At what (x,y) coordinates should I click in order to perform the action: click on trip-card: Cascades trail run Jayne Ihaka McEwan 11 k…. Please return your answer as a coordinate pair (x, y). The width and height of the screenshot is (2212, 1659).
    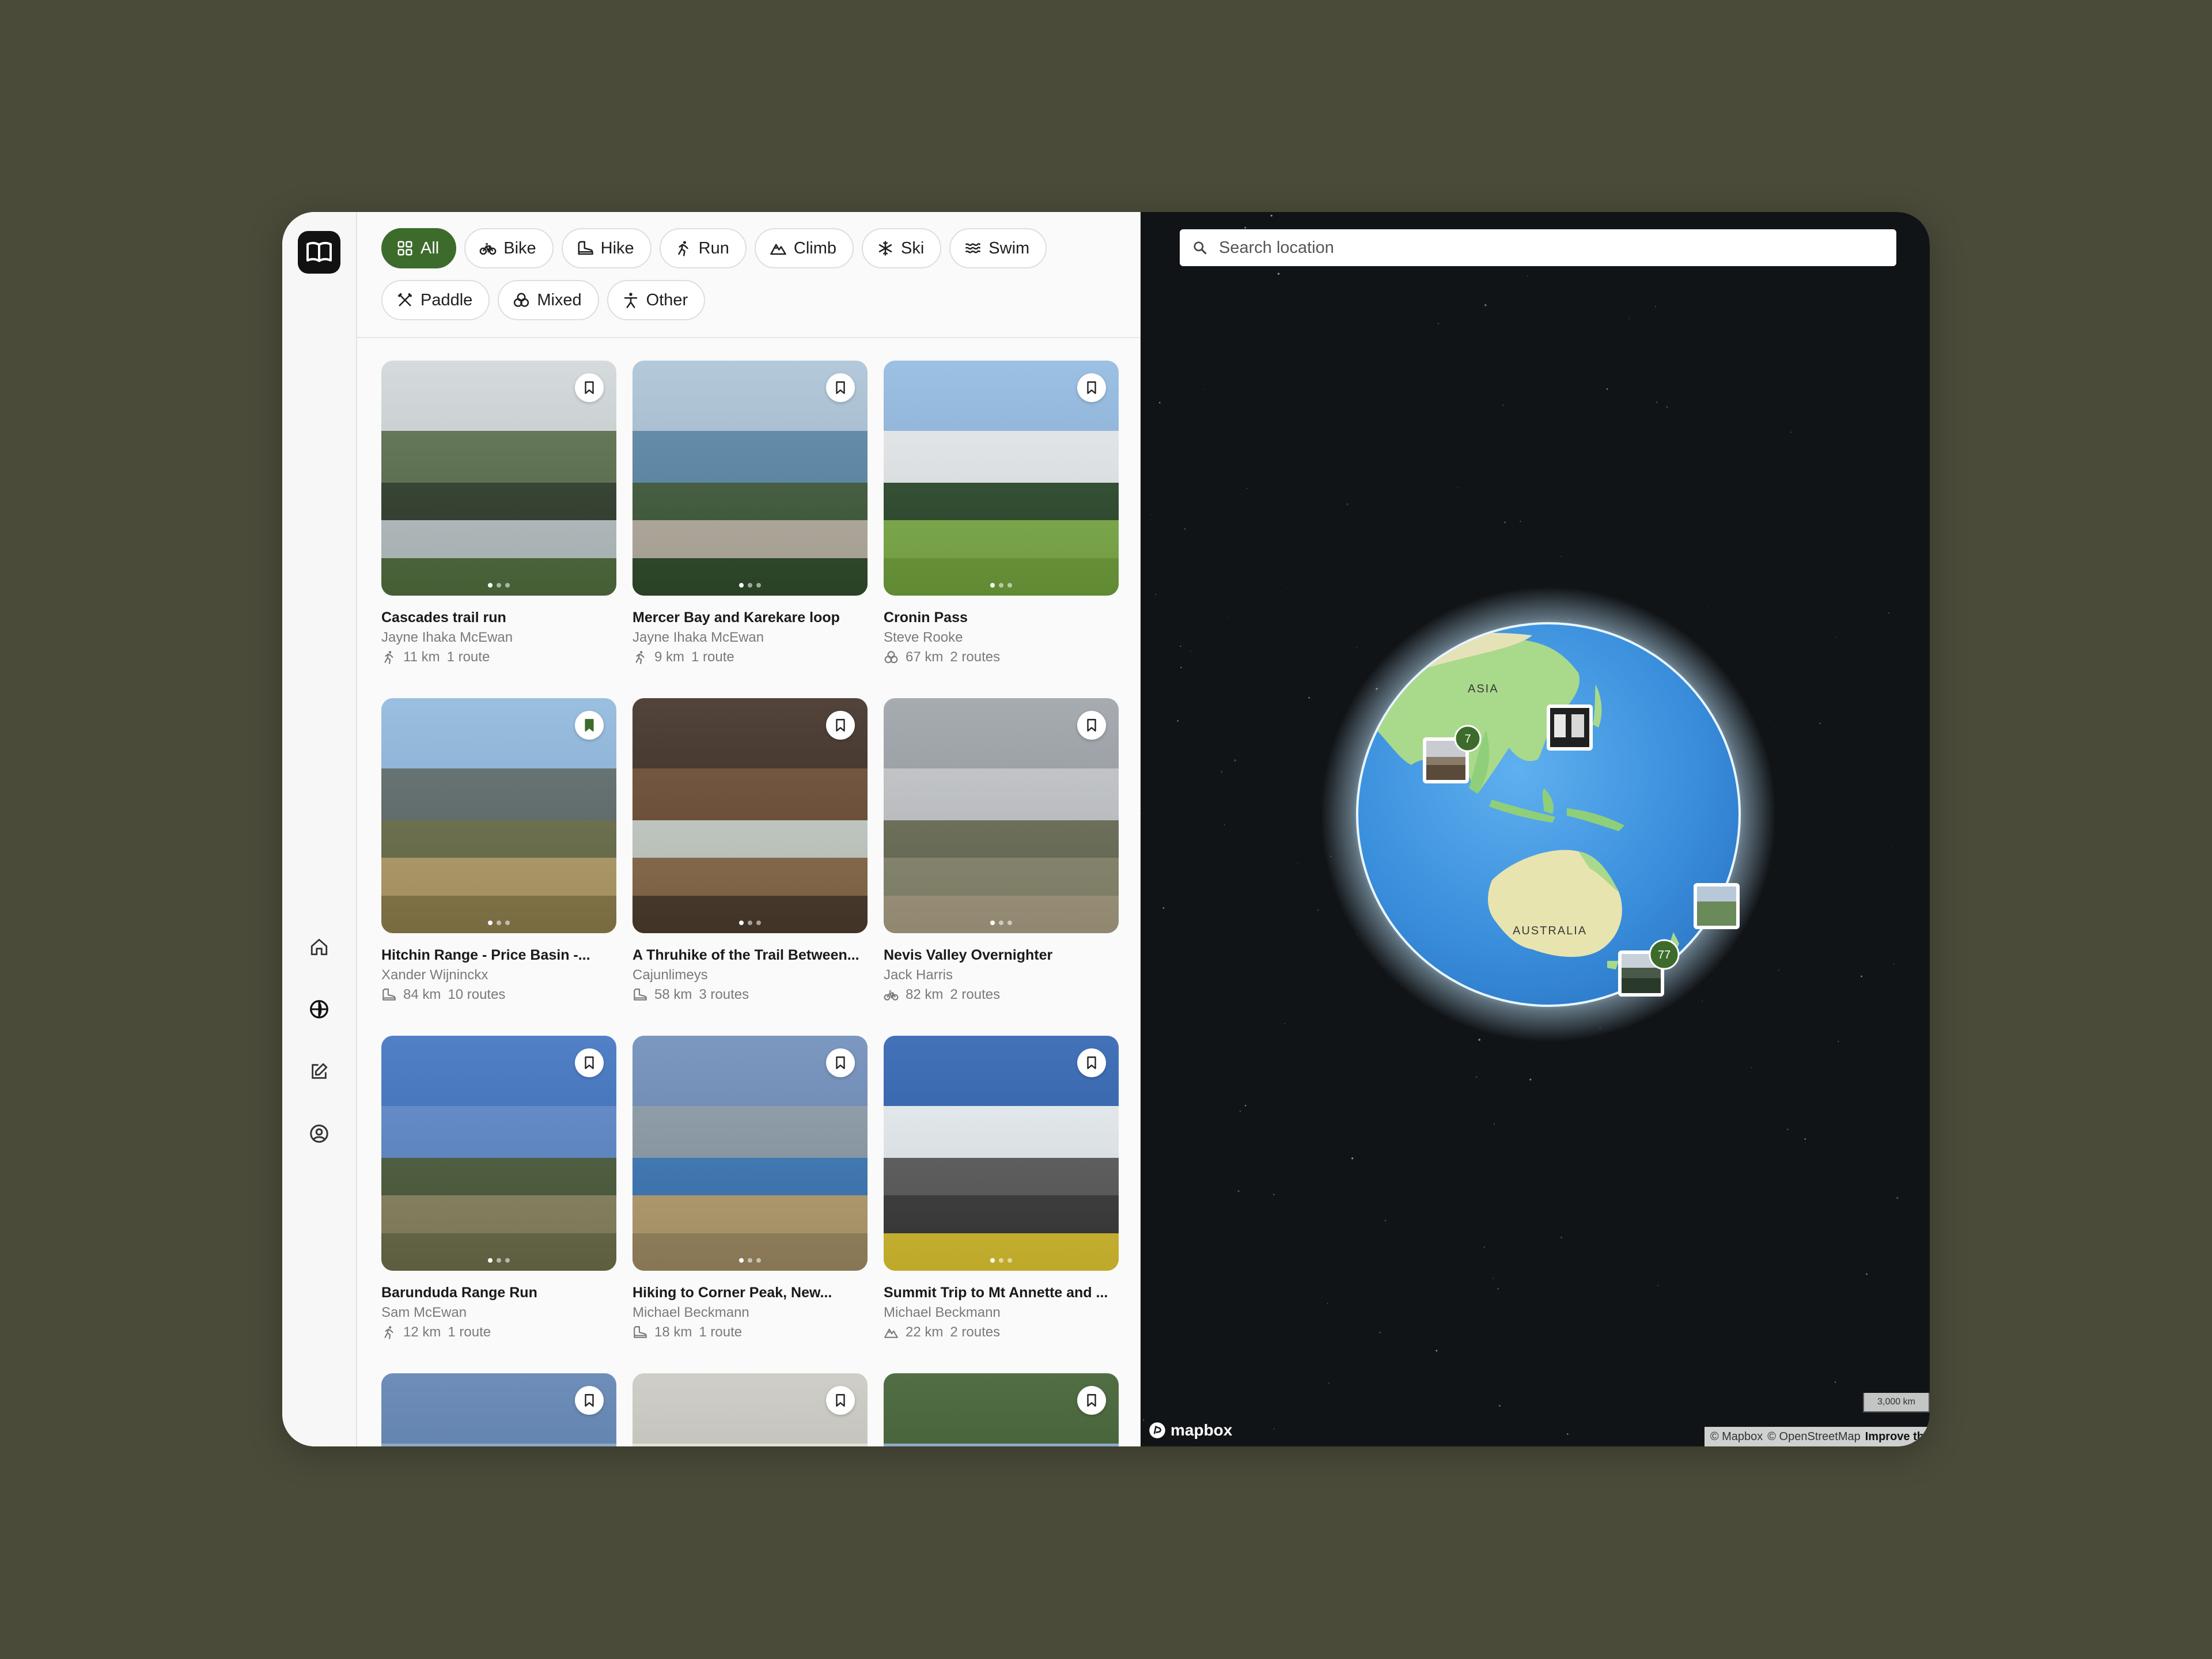
    Looking at the image, I should click on (498, 529).